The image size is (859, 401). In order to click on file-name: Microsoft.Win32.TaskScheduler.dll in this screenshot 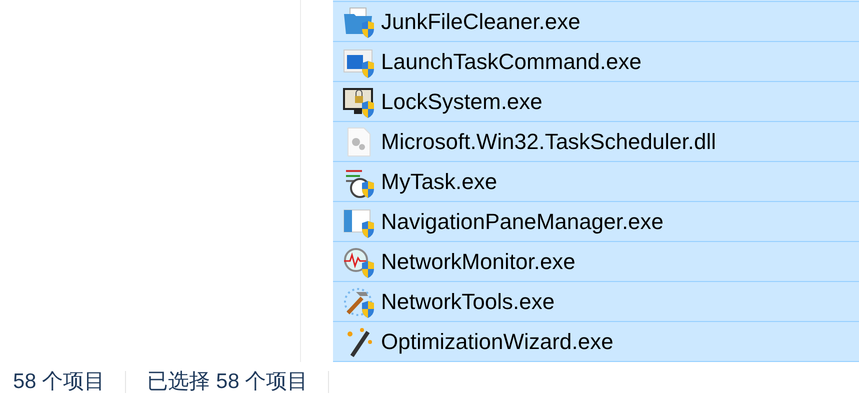, I will do `click(548, 142)`.